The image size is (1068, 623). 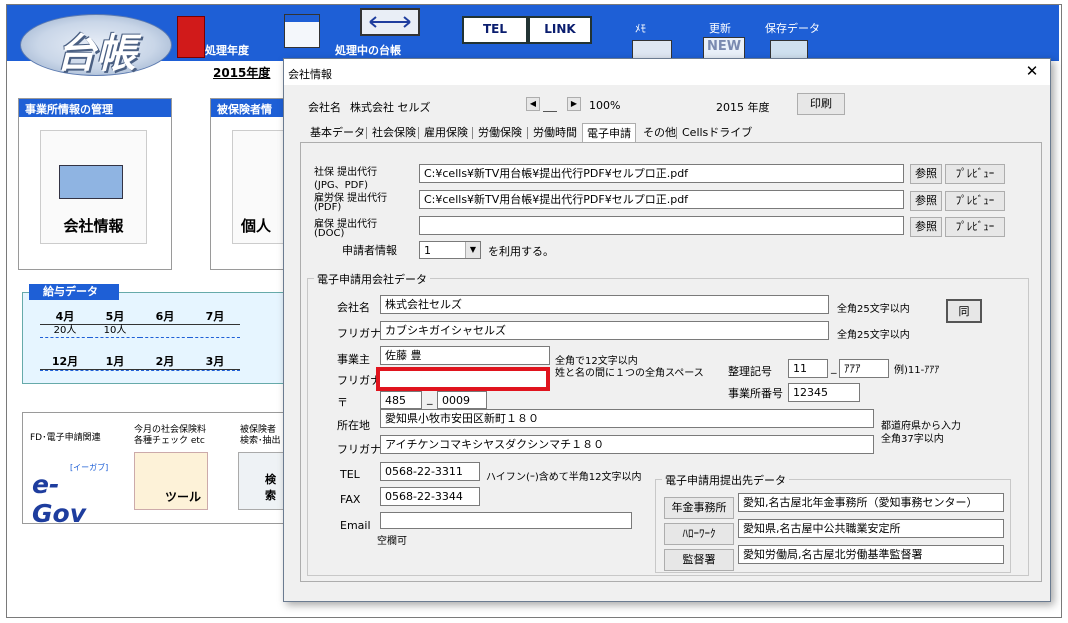 What do you see at coordinates (533, 104) in the screenshot?
I see `zoom-out-button: ◀` at bounding box center [533, 104].